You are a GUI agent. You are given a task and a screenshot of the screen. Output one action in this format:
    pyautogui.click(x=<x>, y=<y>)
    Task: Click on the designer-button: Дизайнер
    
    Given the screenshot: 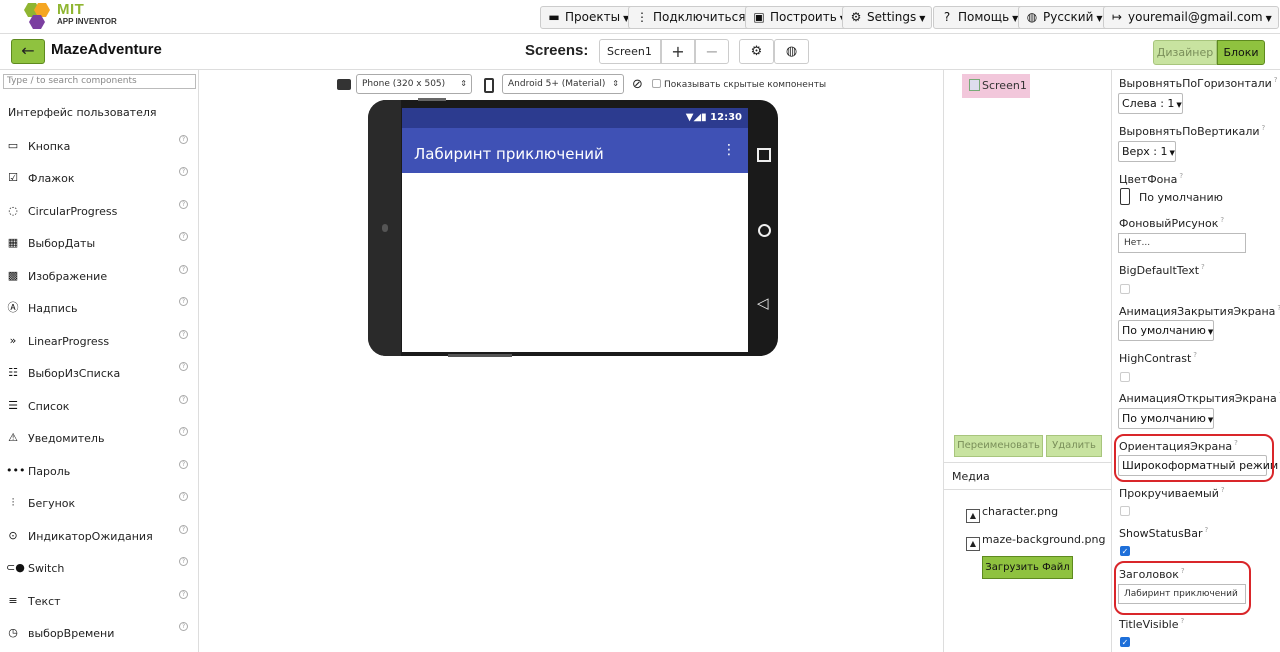 What is the action you would take?
    pyautogui.click(x=1185, y=52)
    